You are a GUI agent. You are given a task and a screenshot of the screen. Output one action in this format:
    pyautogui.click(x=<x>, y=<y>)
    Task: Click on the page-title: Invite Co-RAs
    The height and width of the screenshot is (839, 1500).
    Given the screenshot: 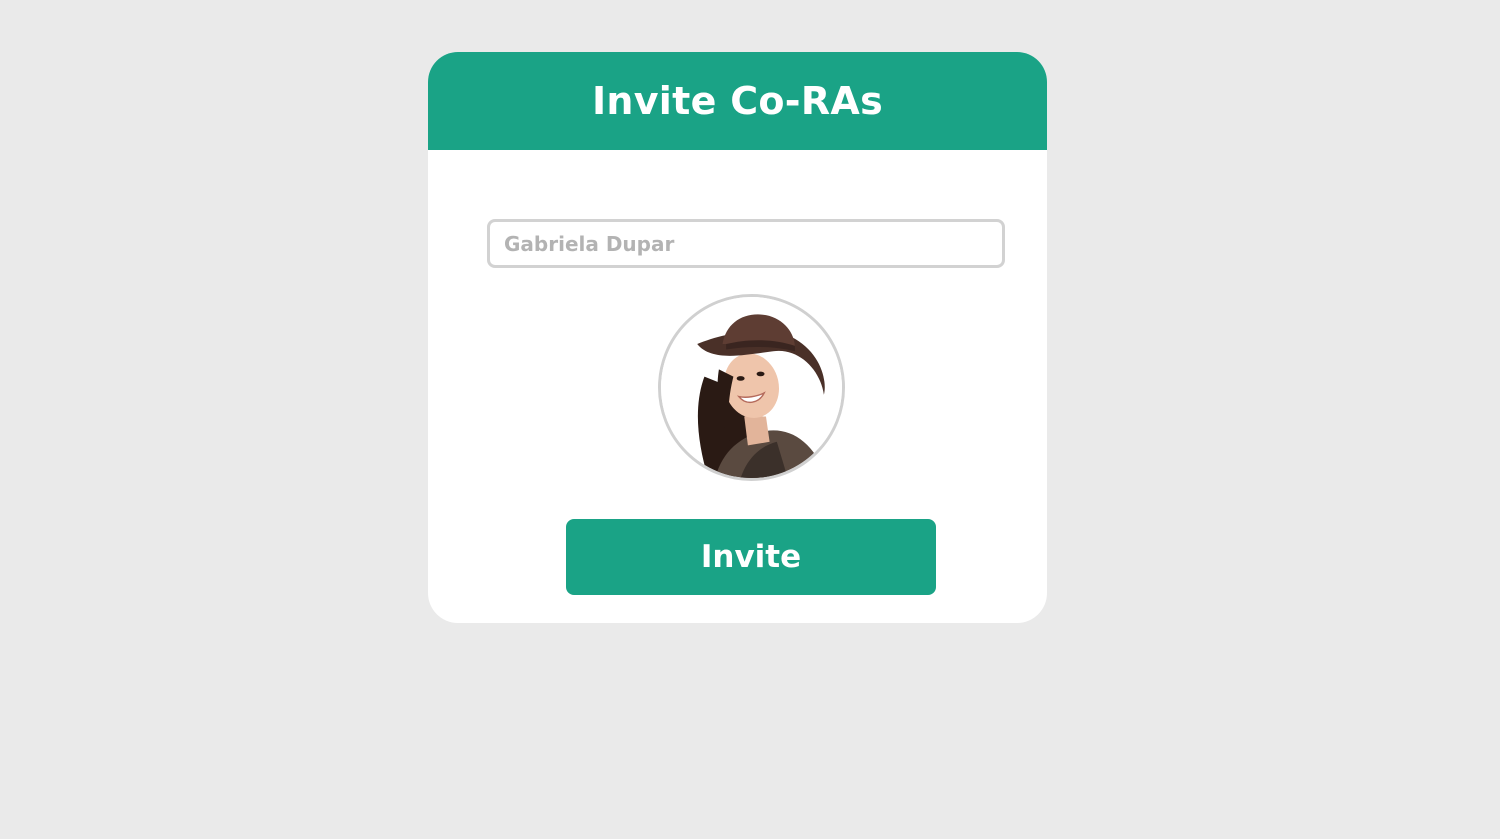 What is the action you would take?
    pyautogui.click(x=737, y=101)
    